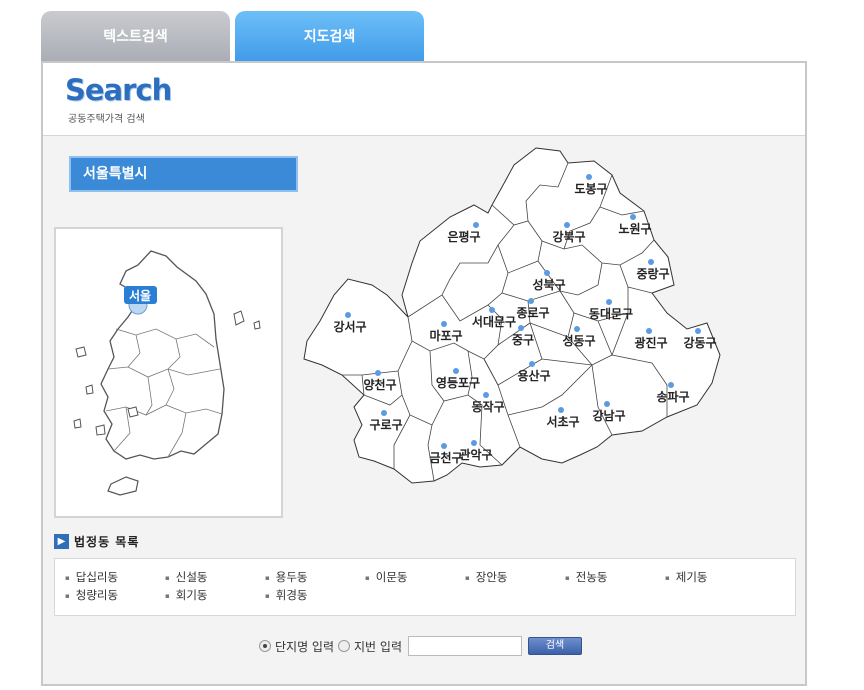 This screenshot has height=690, width=864. I want to click on district-label: 강동구, so click(699, 343).